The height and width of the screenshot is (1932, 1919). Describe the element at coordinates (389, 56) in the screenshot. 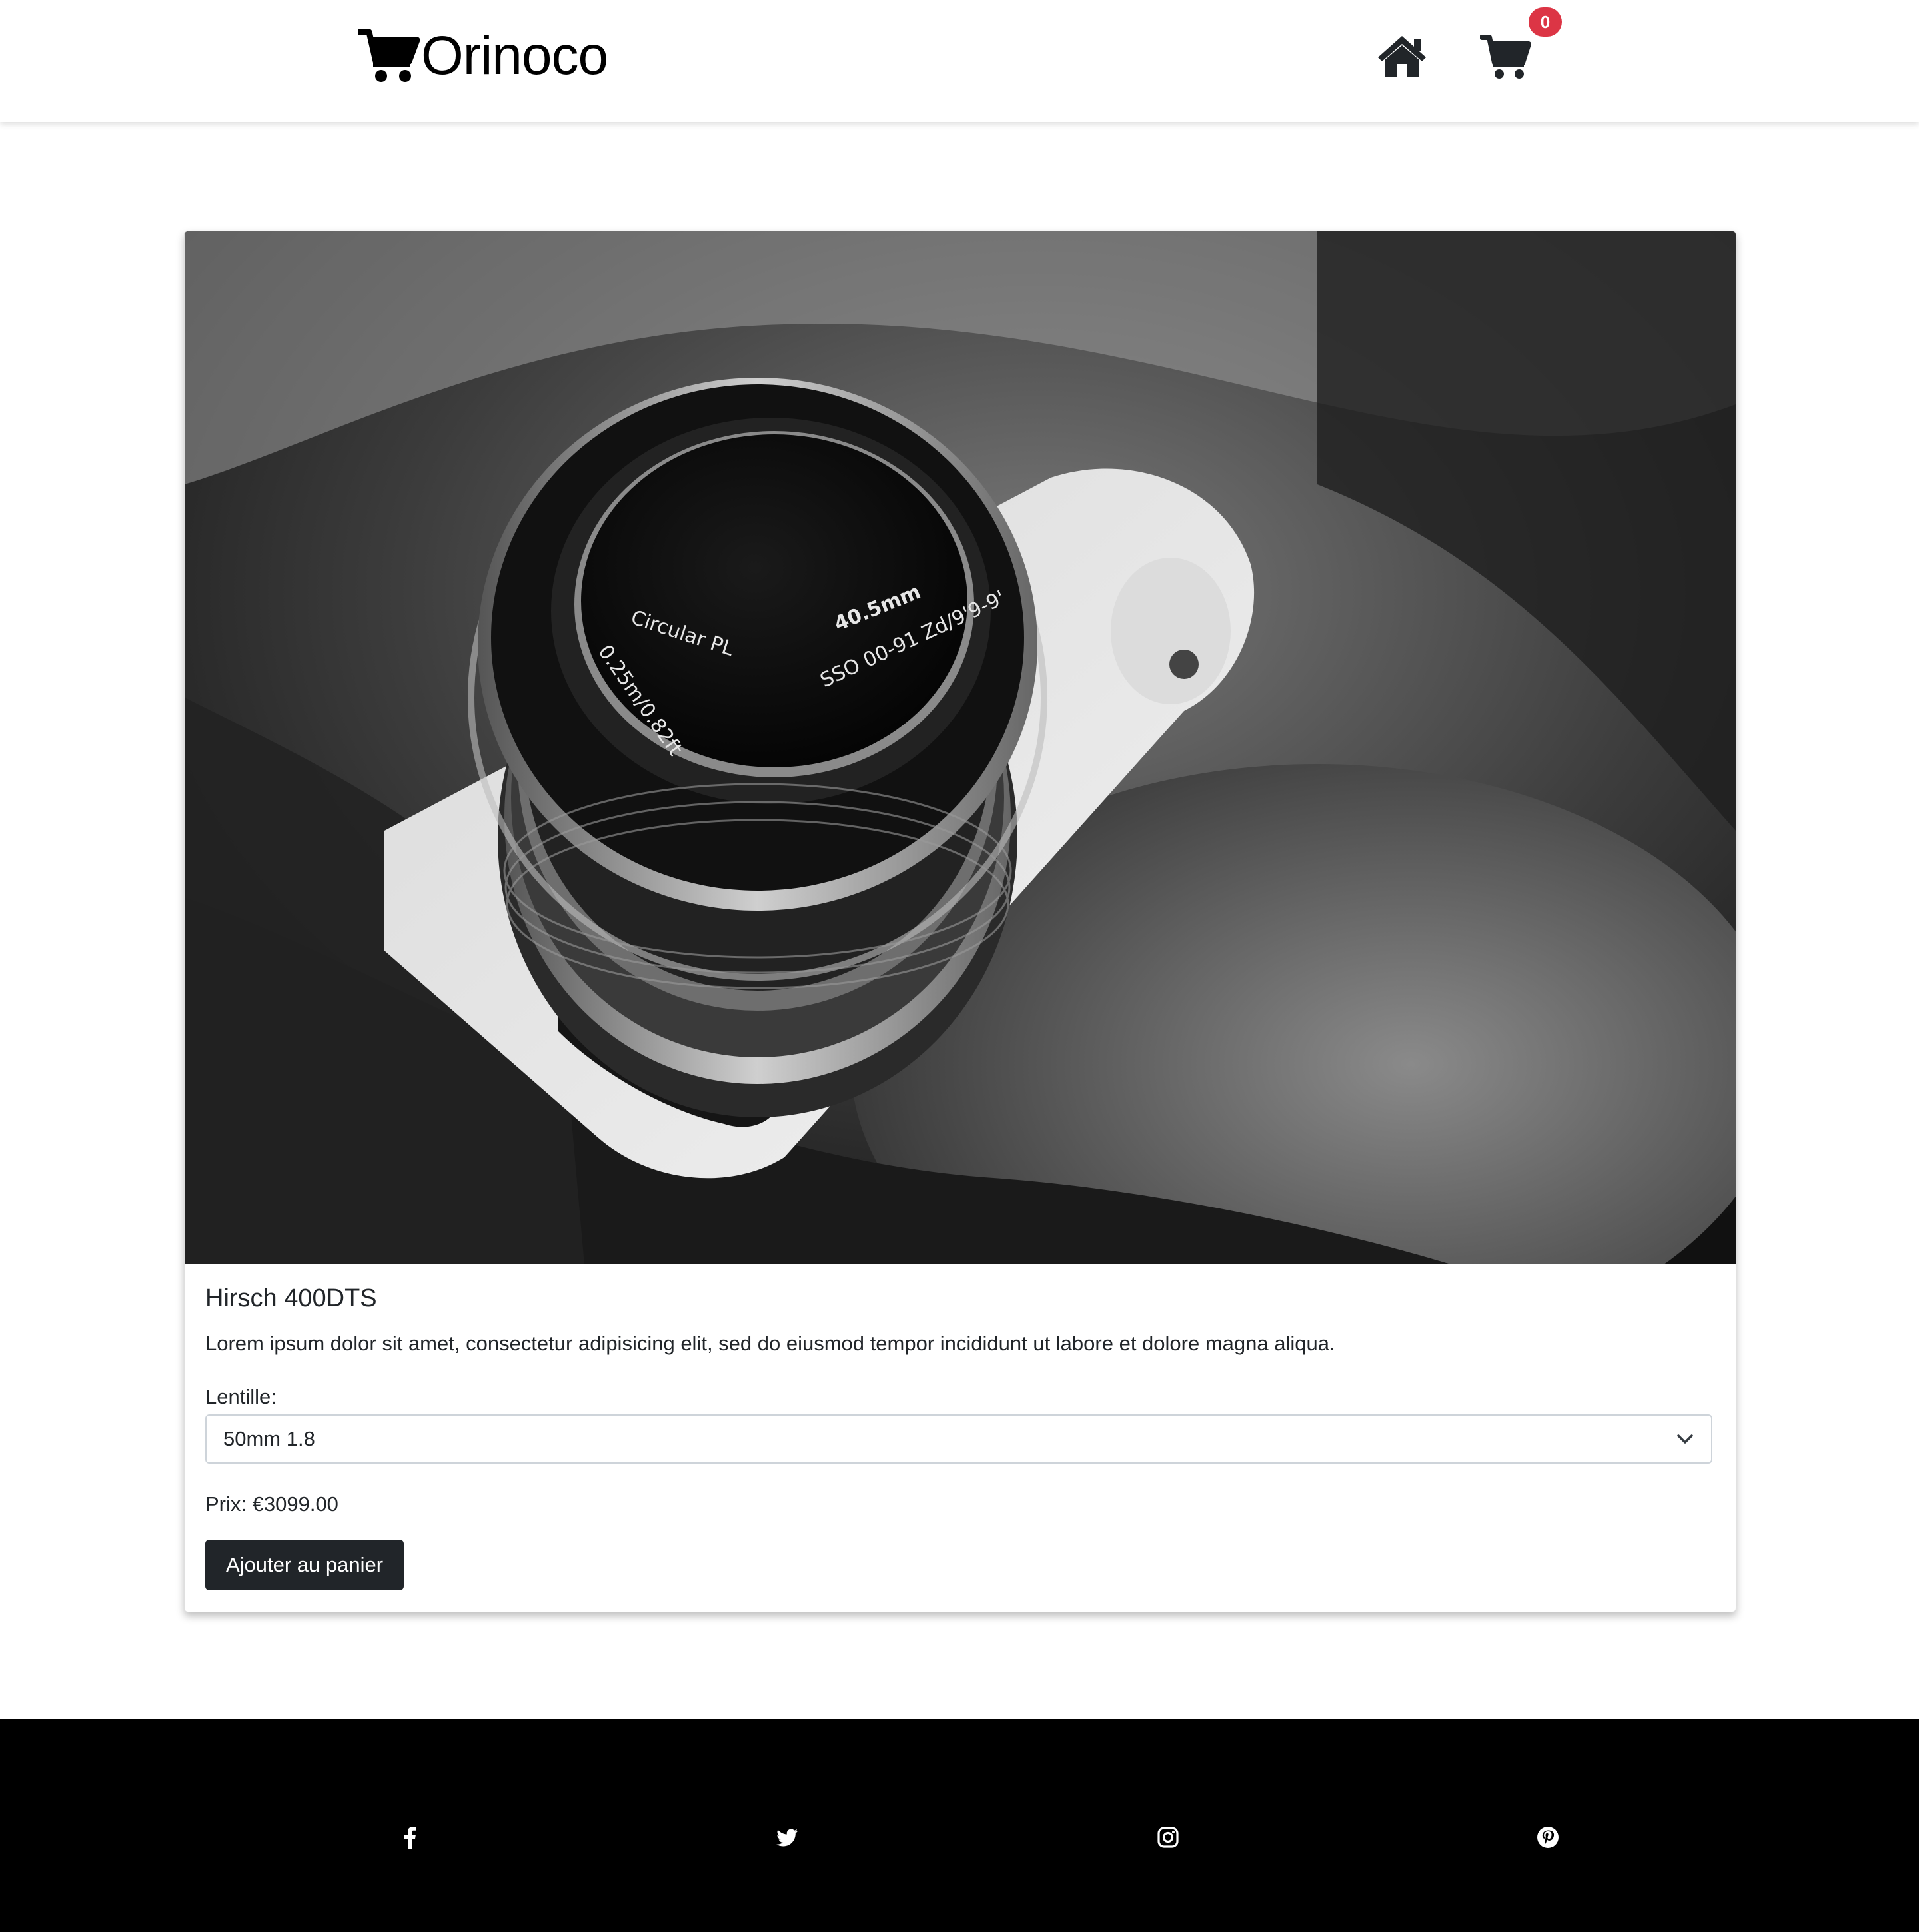

I see `cart-logo-icon` at that location.